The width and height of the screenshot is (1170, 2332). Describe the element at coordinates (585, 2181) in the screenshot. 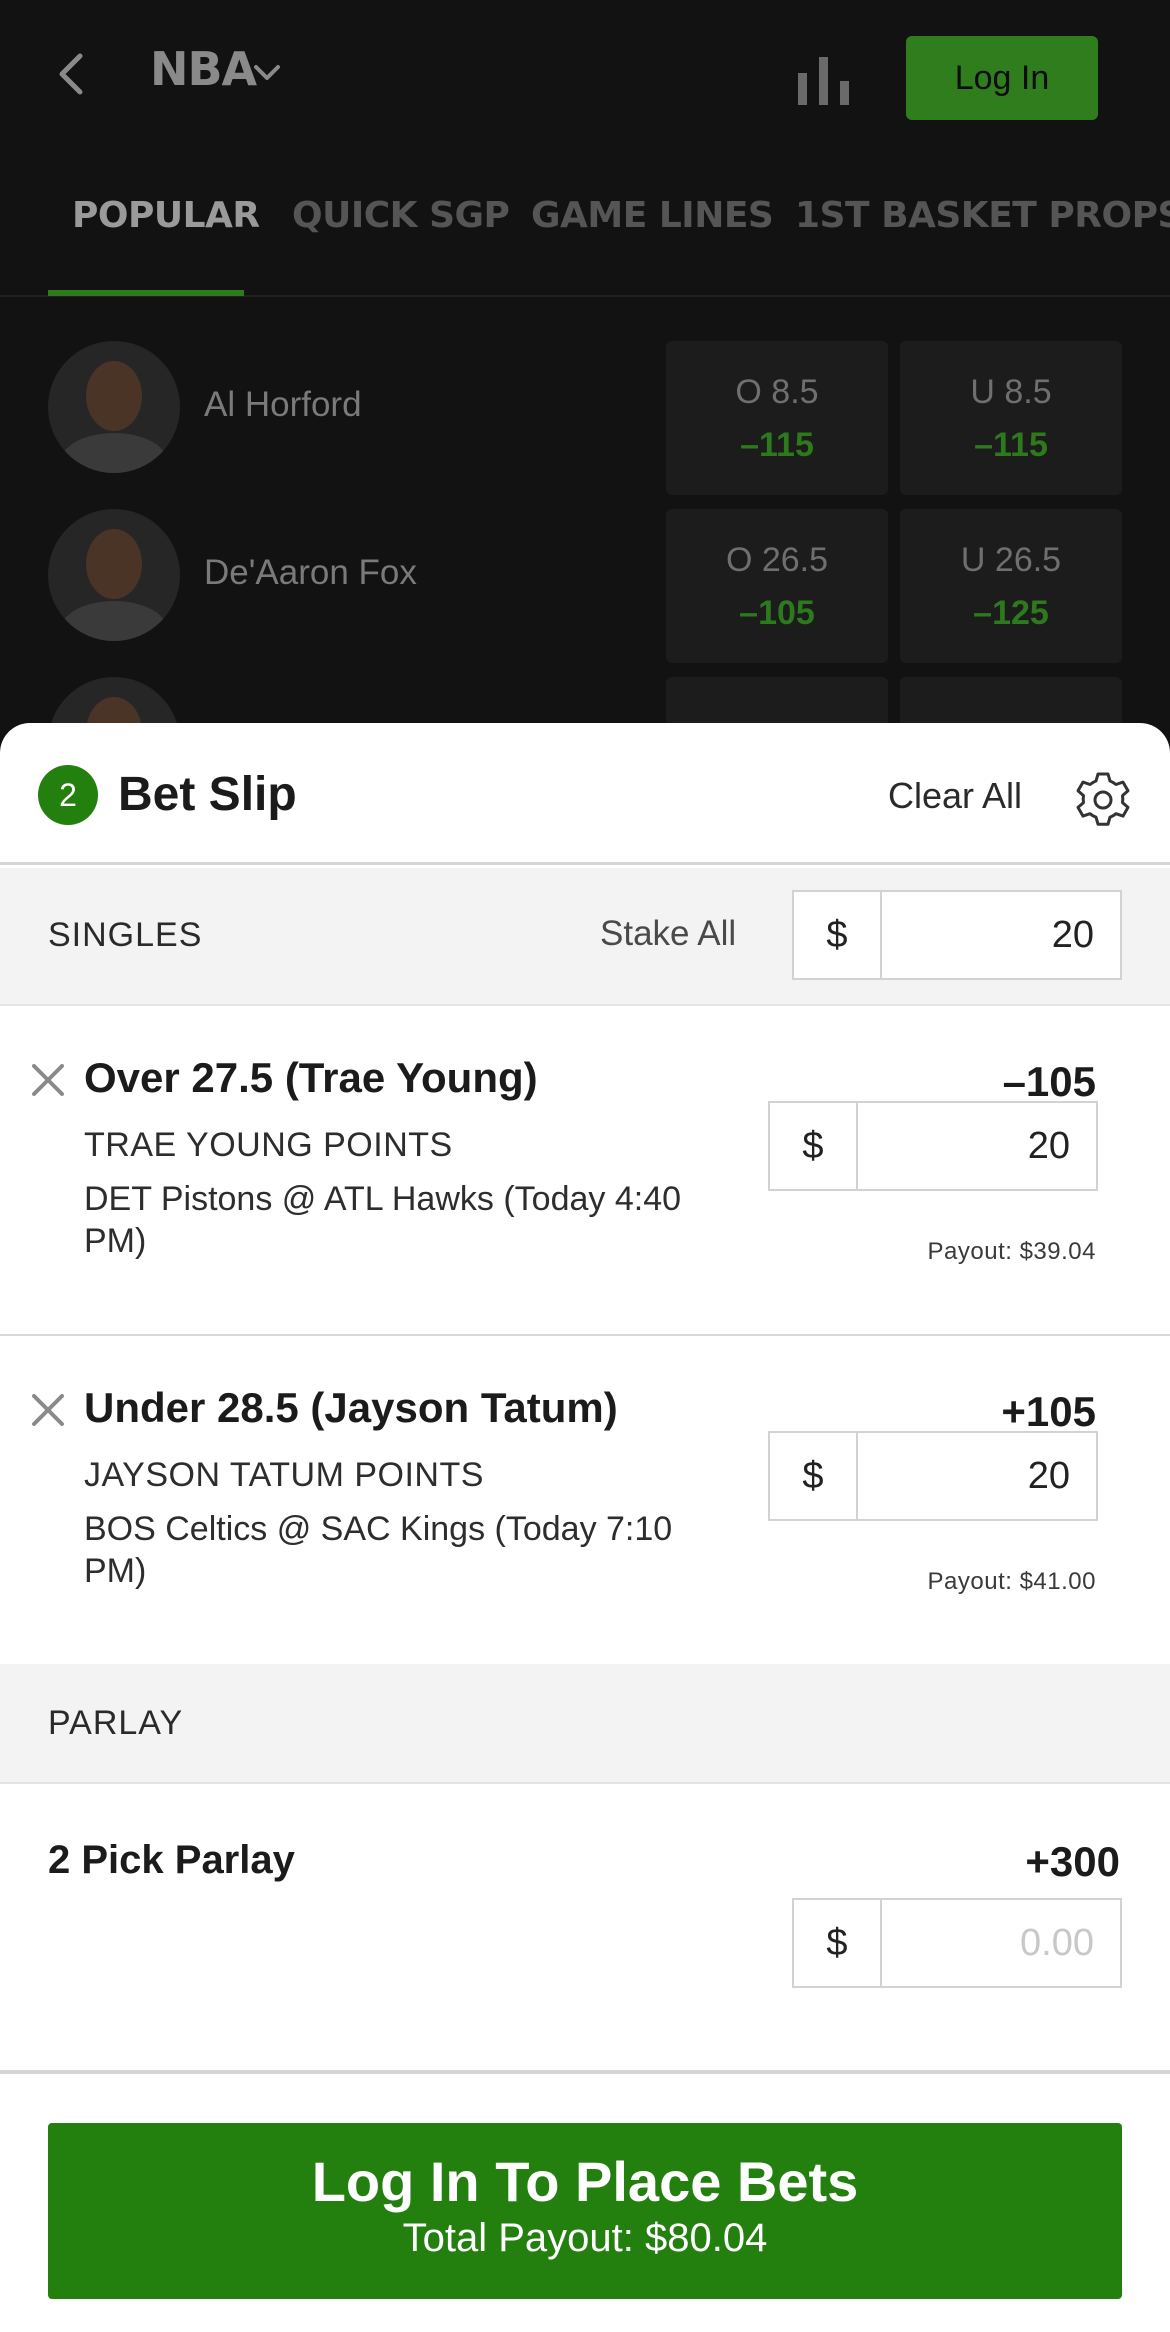

I see `place-bets-label: Log In To Place Bets` at that location.